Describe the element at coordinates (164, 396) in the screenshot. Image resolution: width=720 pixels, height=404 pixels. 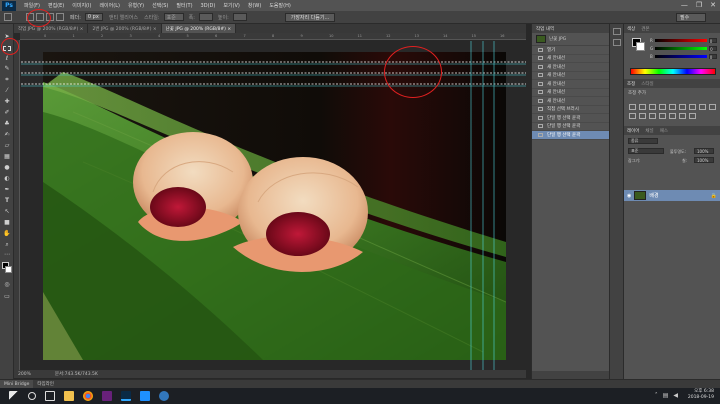
I see `edge-icon` at that location.